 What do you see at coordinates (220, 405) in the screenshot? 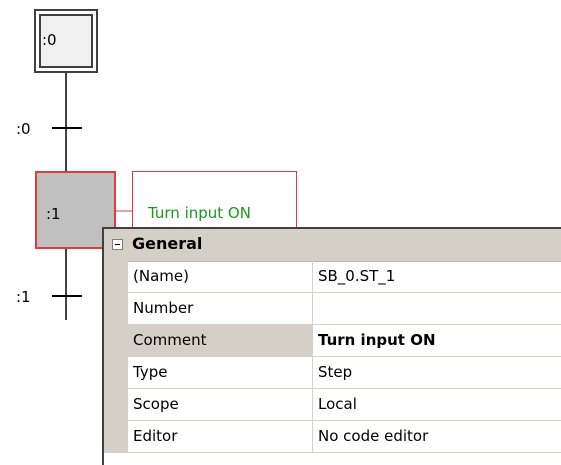
I see `property-scope-label: Scope` at bounding box center [220, 405].